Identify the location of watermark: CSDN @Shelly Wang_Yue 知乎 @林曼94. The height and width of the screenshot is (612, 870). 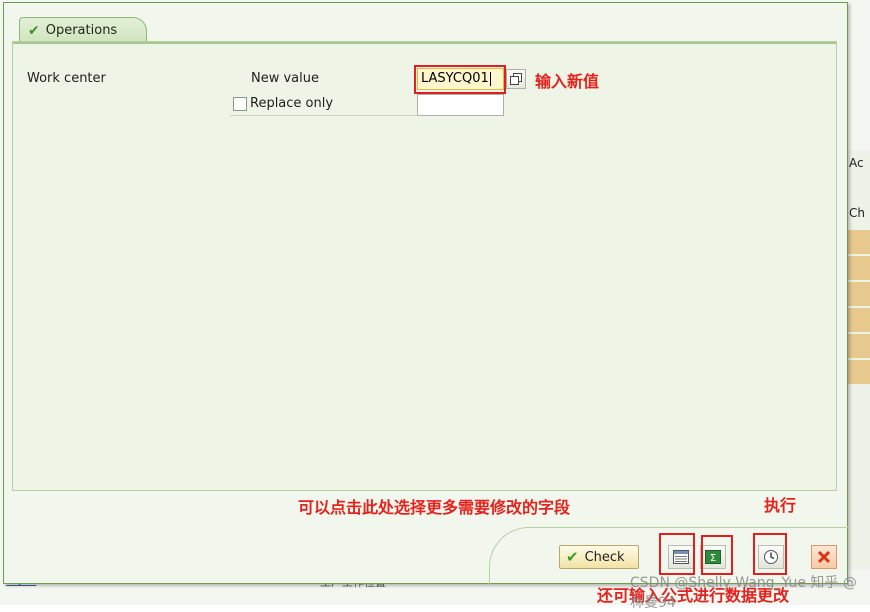
(743, 593).